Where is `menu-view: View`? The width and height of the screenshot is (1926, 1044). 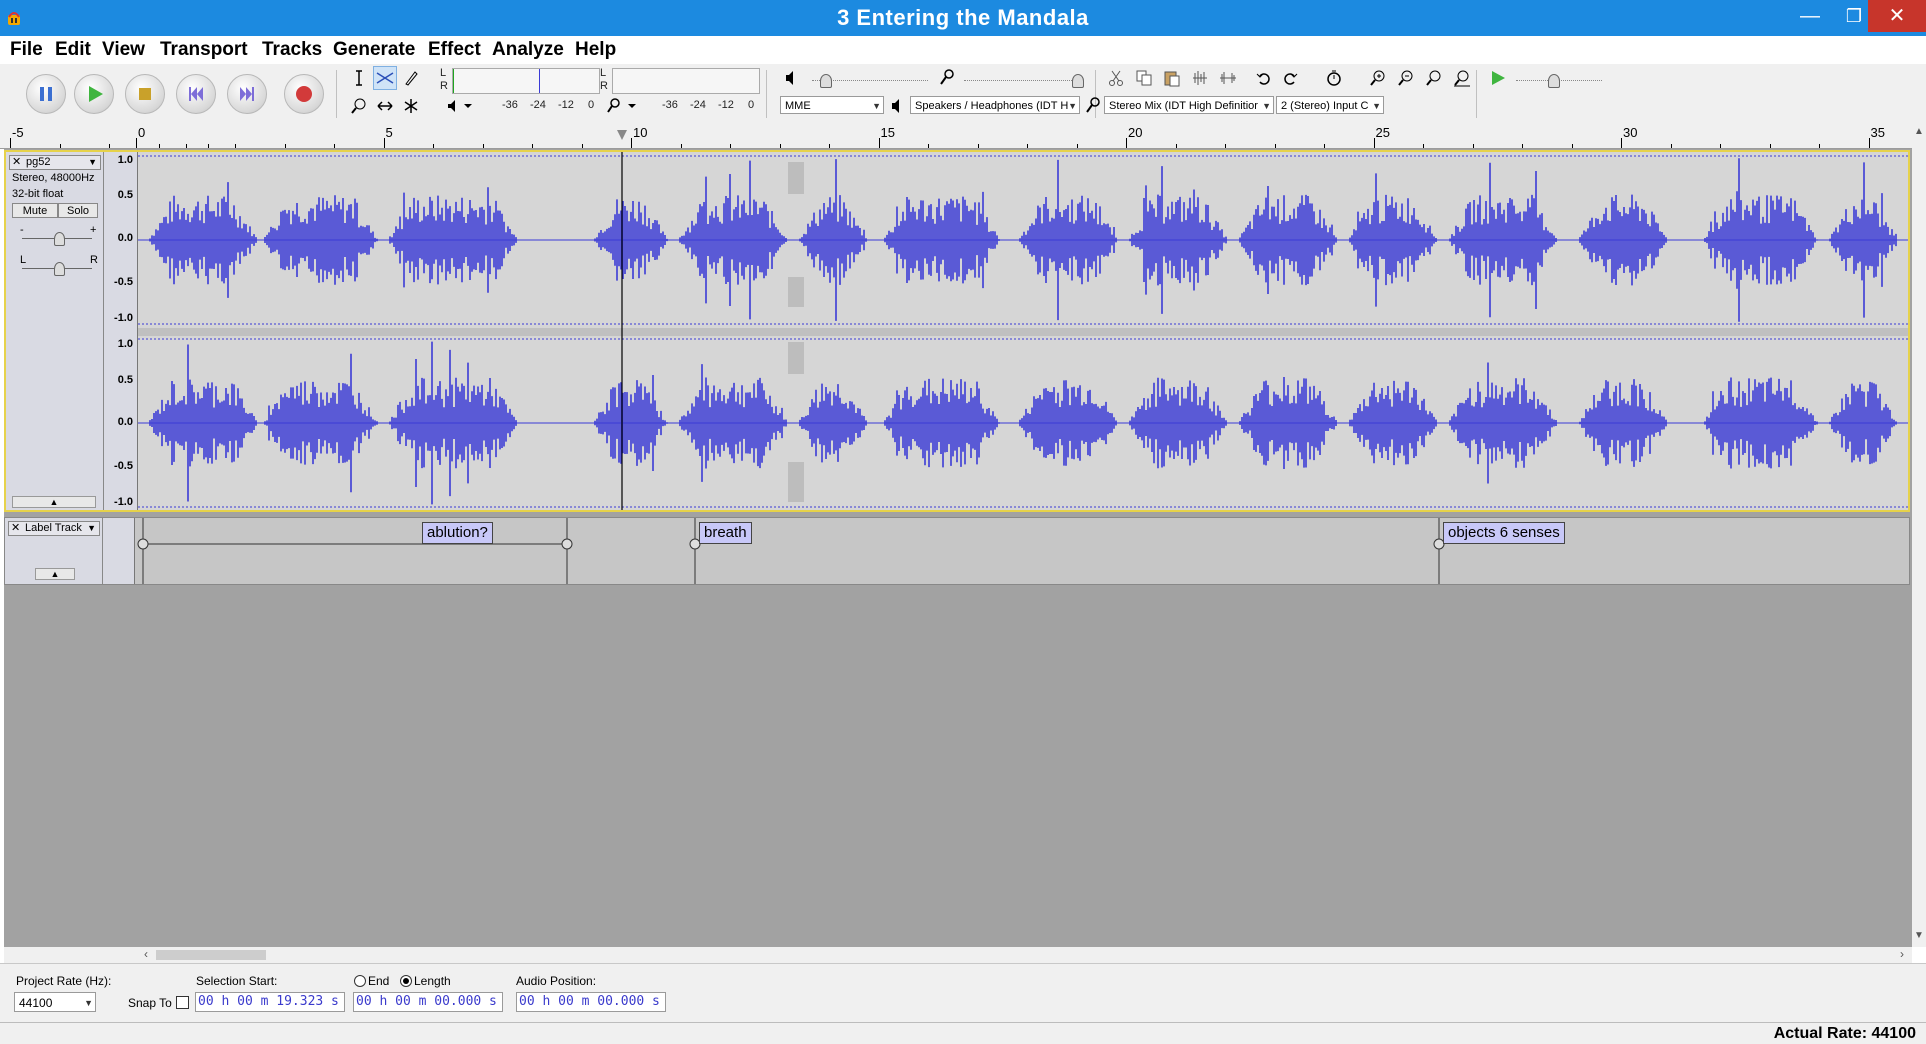 menu-view: View is located at coordinates (123, 50).